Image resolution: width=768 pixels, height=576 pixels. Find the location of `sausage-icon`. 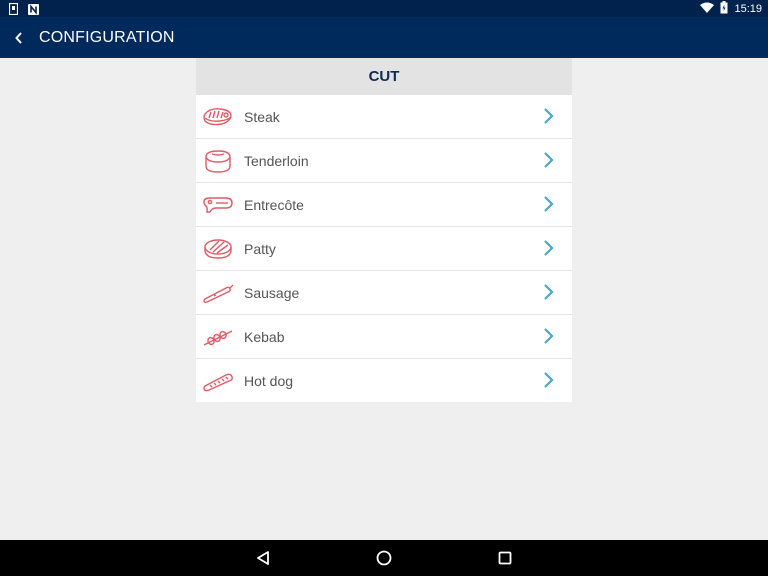

sausage-icon is located at coordinates (218, 293).